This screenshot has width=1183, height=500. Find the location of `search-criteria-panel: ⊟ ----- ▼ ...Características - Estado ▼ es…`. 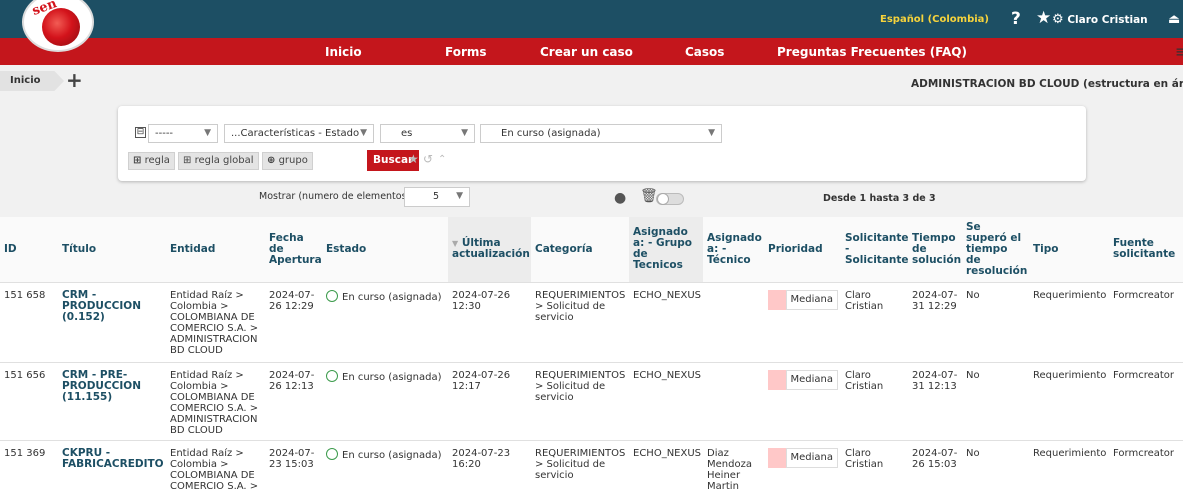

search-criteria-panel: ⊟ ----- ▼ ...Características - Estado ▼ es… is located at coordinates (602, 143).